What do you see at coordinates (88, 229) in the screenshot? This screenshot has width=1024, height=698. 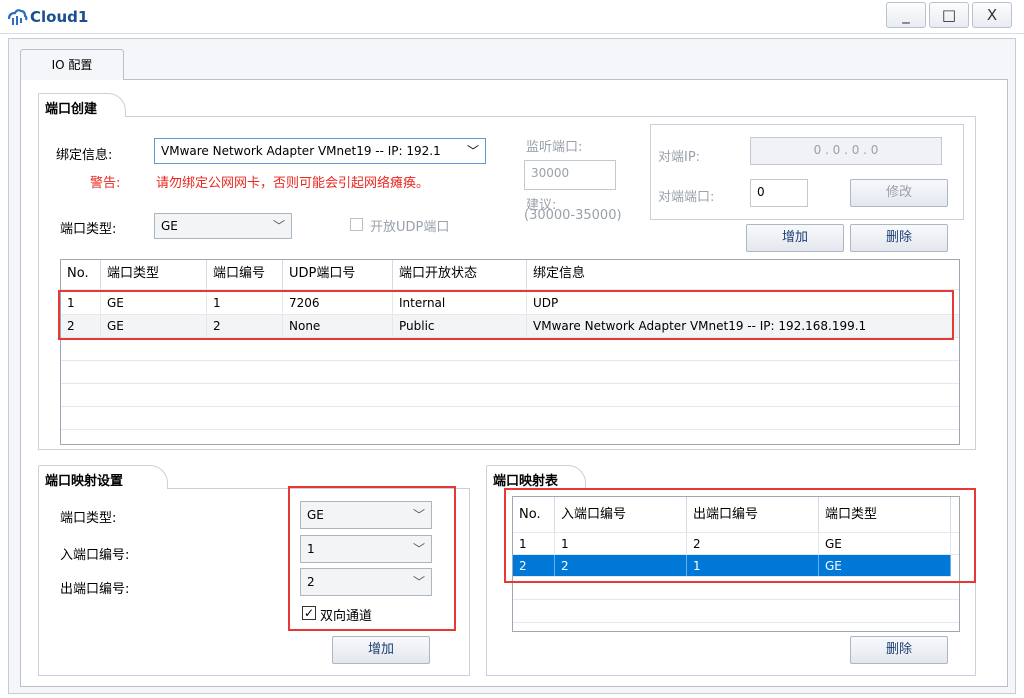 I see `port-type-label: 端口类型:` at bounding box center [88, 229].